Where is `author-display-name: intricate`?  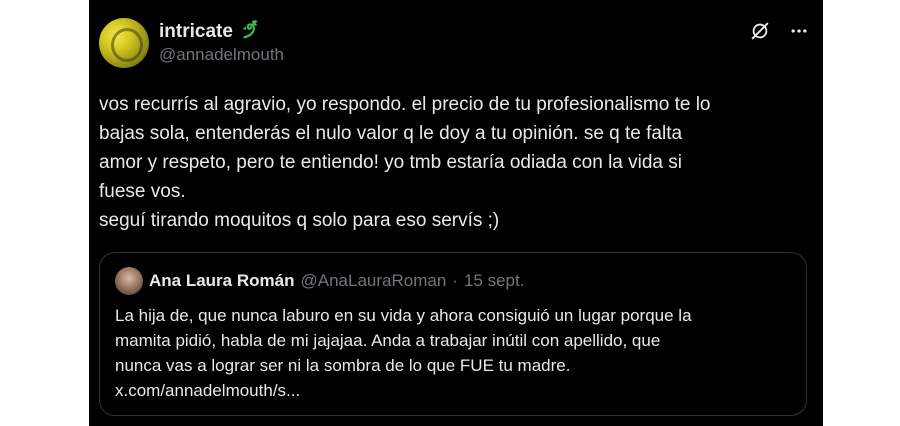 author-display-name: intricate is located at coordinates (196, 32).